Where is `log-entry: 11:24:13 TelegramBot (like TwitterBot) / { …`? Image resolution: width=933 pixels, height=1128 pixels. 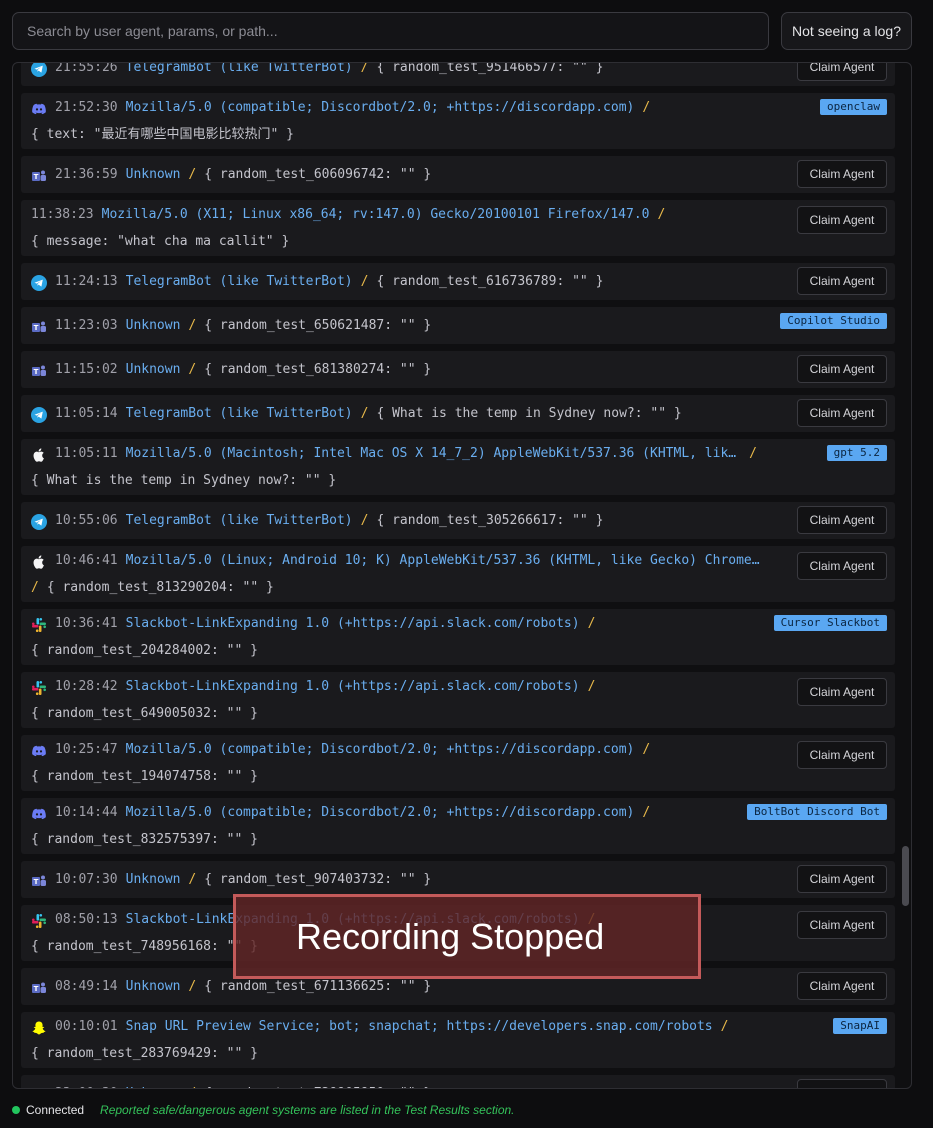
log-entry: 11:24:13 TelegramBot (like TwitterBot) / { … is located at coordinates (458, 281).